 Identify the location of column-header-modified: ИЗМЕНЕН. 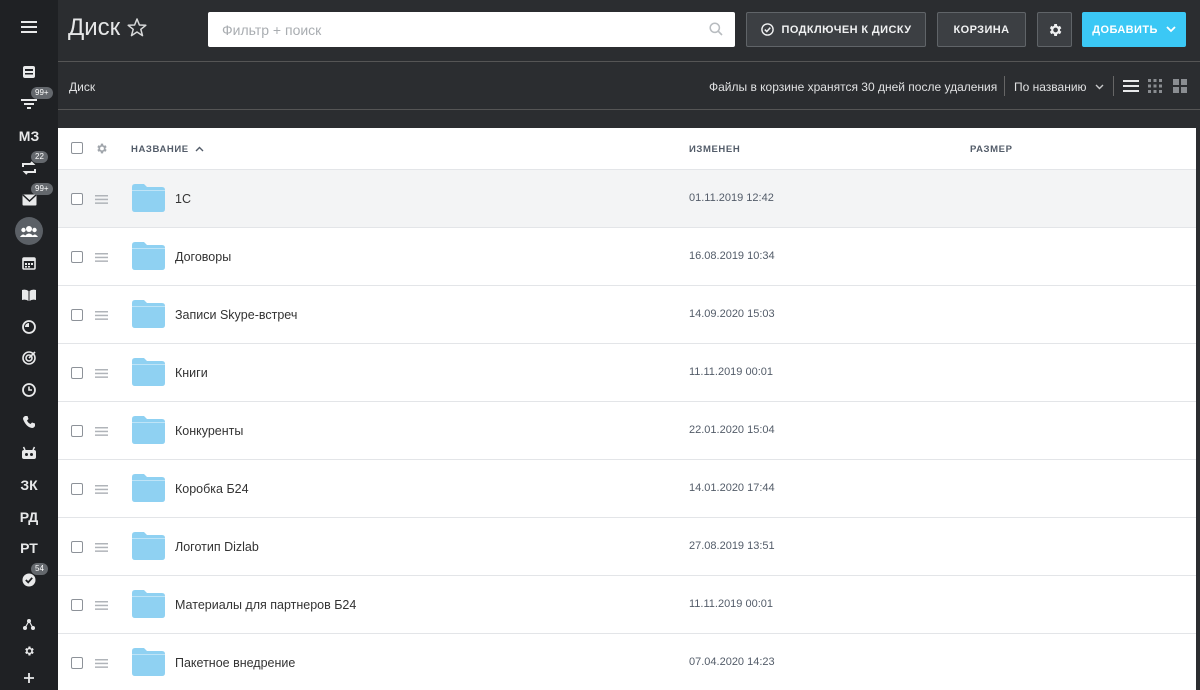
(714, 149).